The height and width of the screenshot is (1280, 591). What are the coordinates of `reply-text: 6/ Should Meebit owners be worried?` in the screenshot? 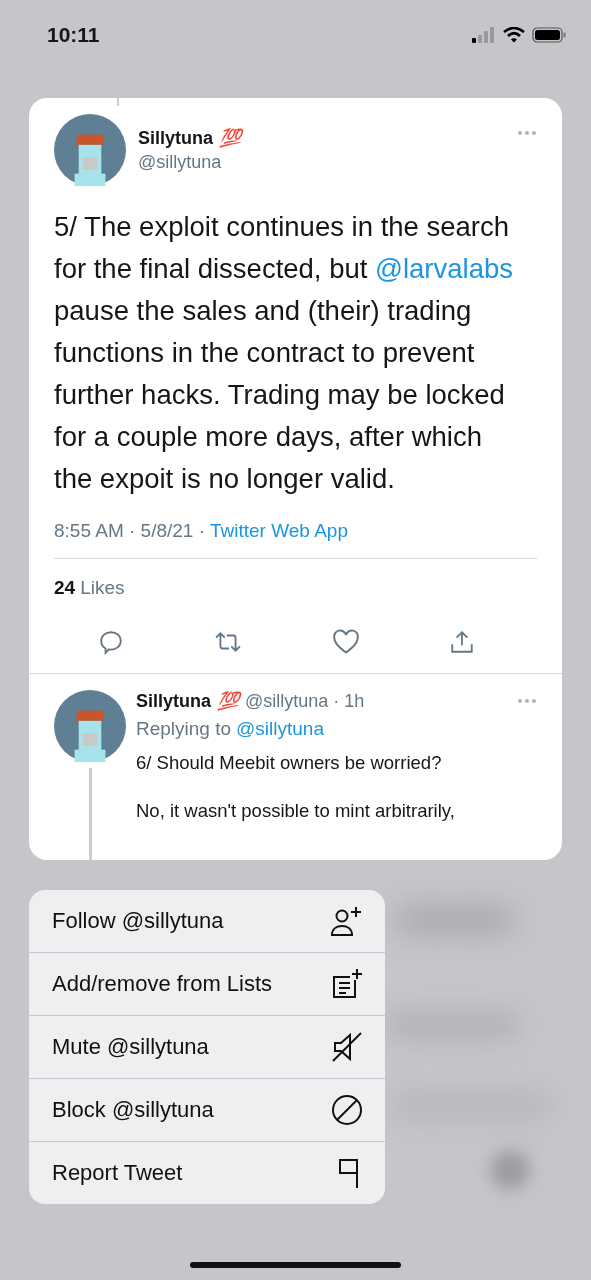 It's located at (289, 763).